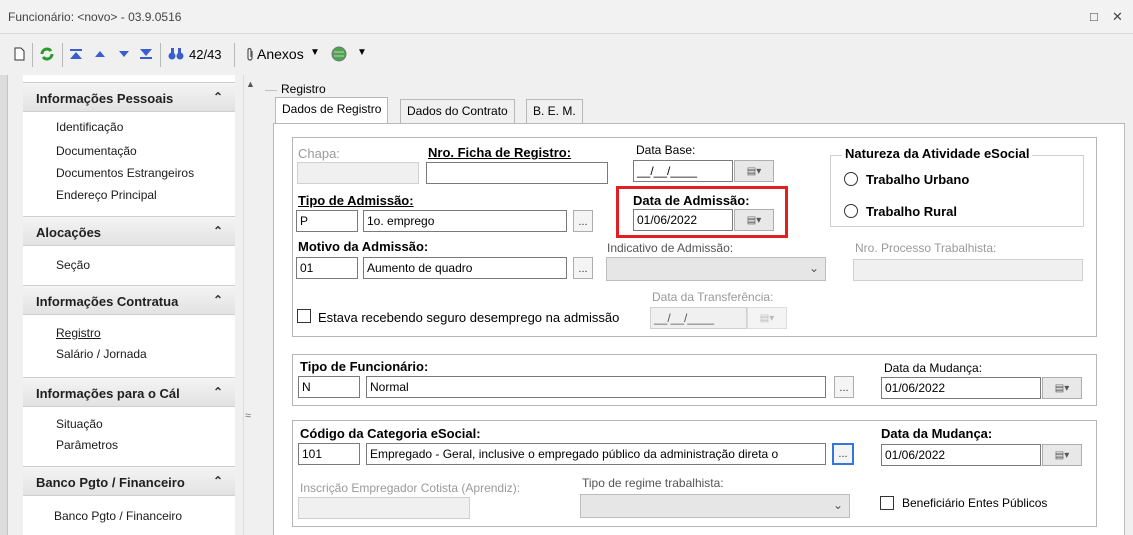 This screenshot has height=535, width=1133. What do you see at coordinates (205, 54) in the screenshot?
I see `record-count: 42/43` at bounding box center [205, 54].